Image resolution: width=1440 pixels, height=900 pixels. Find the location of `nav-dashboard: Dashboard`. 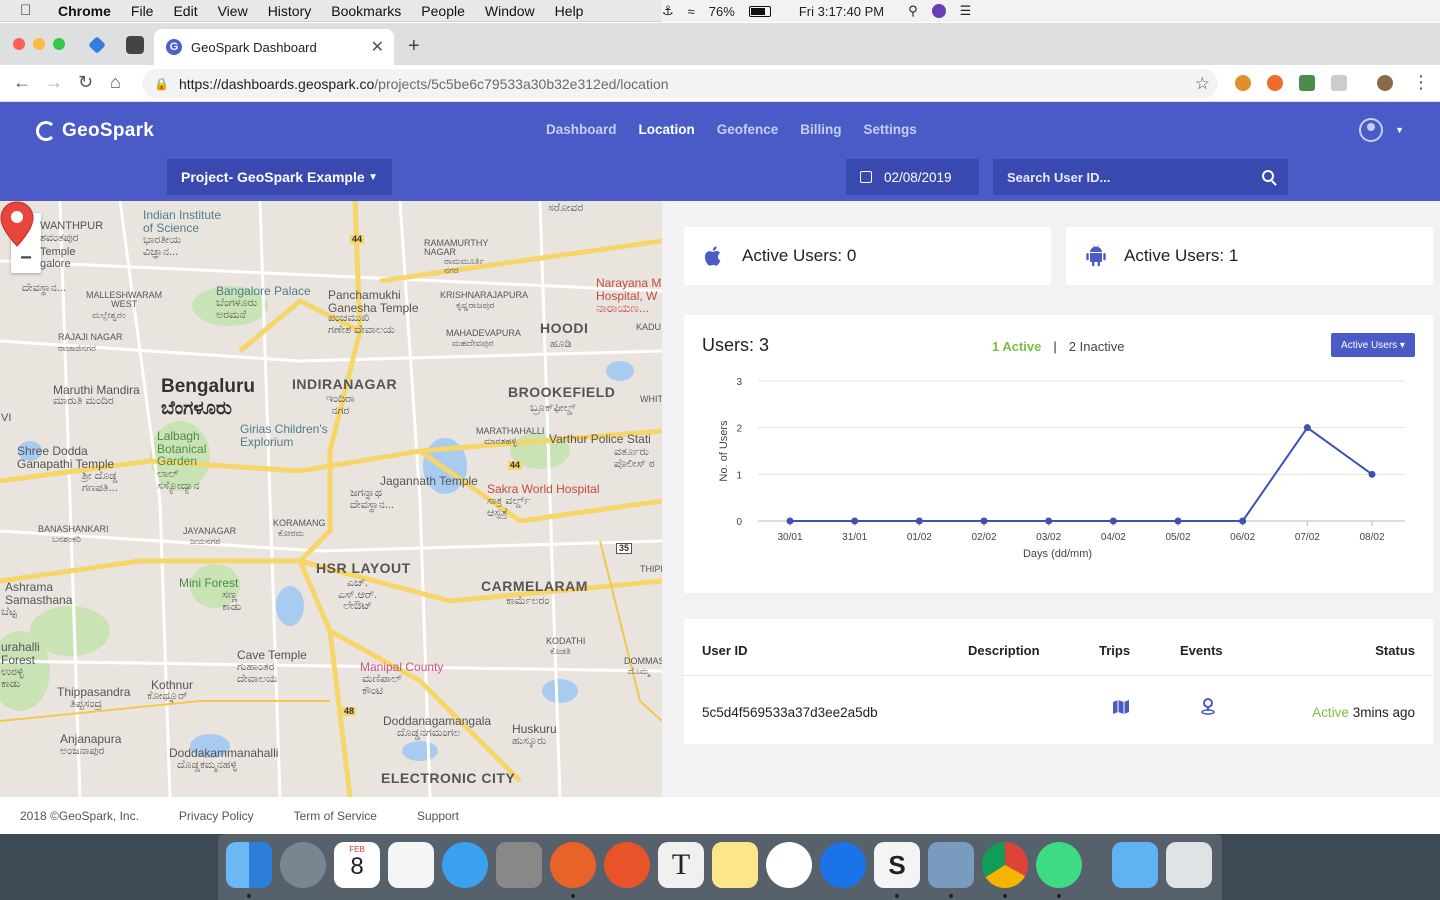

nav-dashboard: Dashboard is located at coordinates (581, 129).